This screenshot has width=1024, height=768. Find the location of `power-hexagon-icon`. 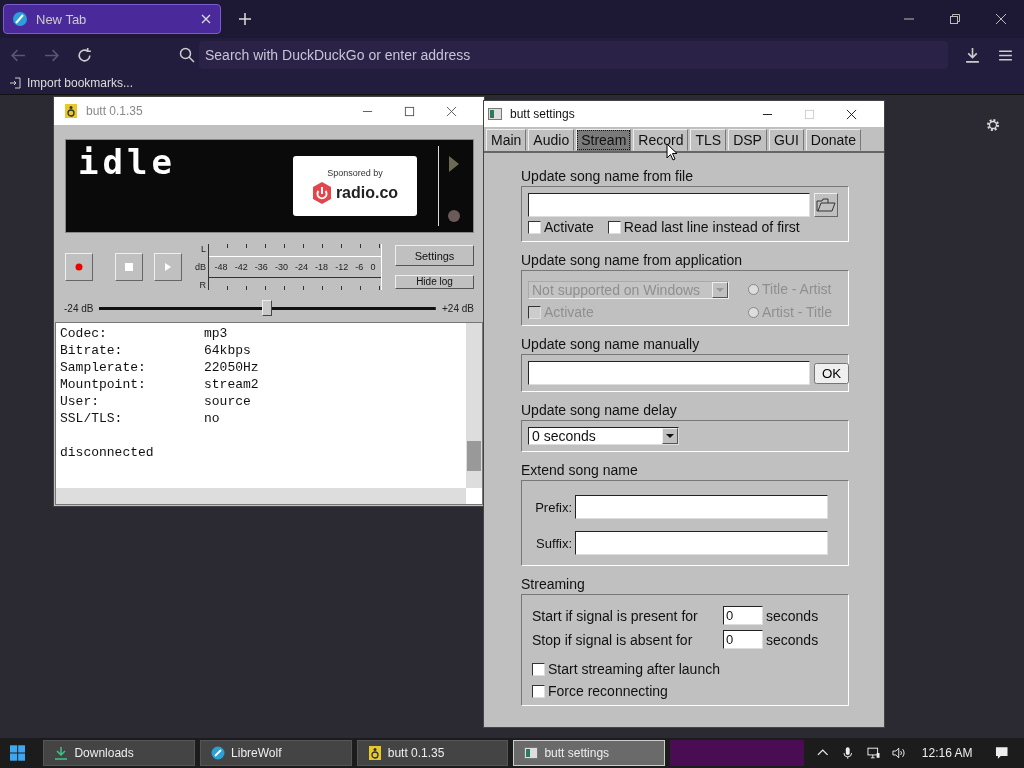

power-hexagon-icon is located at coordinates (321, 193).